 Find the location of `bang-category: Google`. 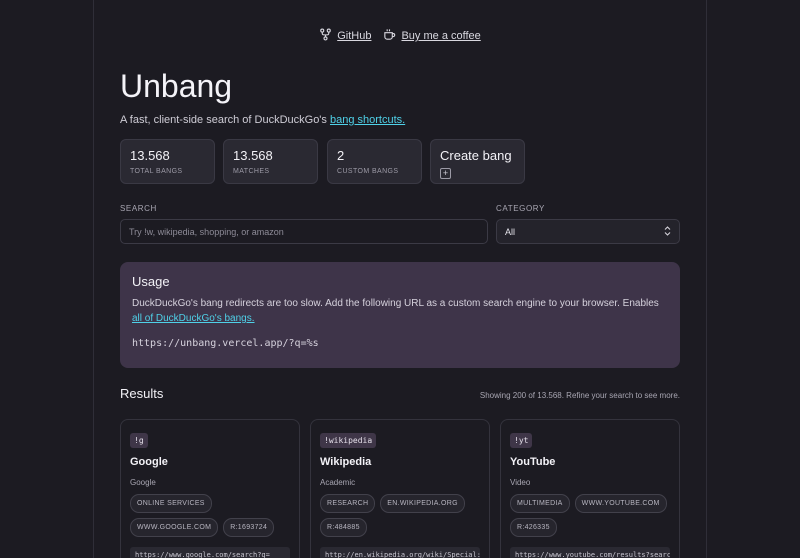

bang-category: Google is located at coordinates (143, 482).